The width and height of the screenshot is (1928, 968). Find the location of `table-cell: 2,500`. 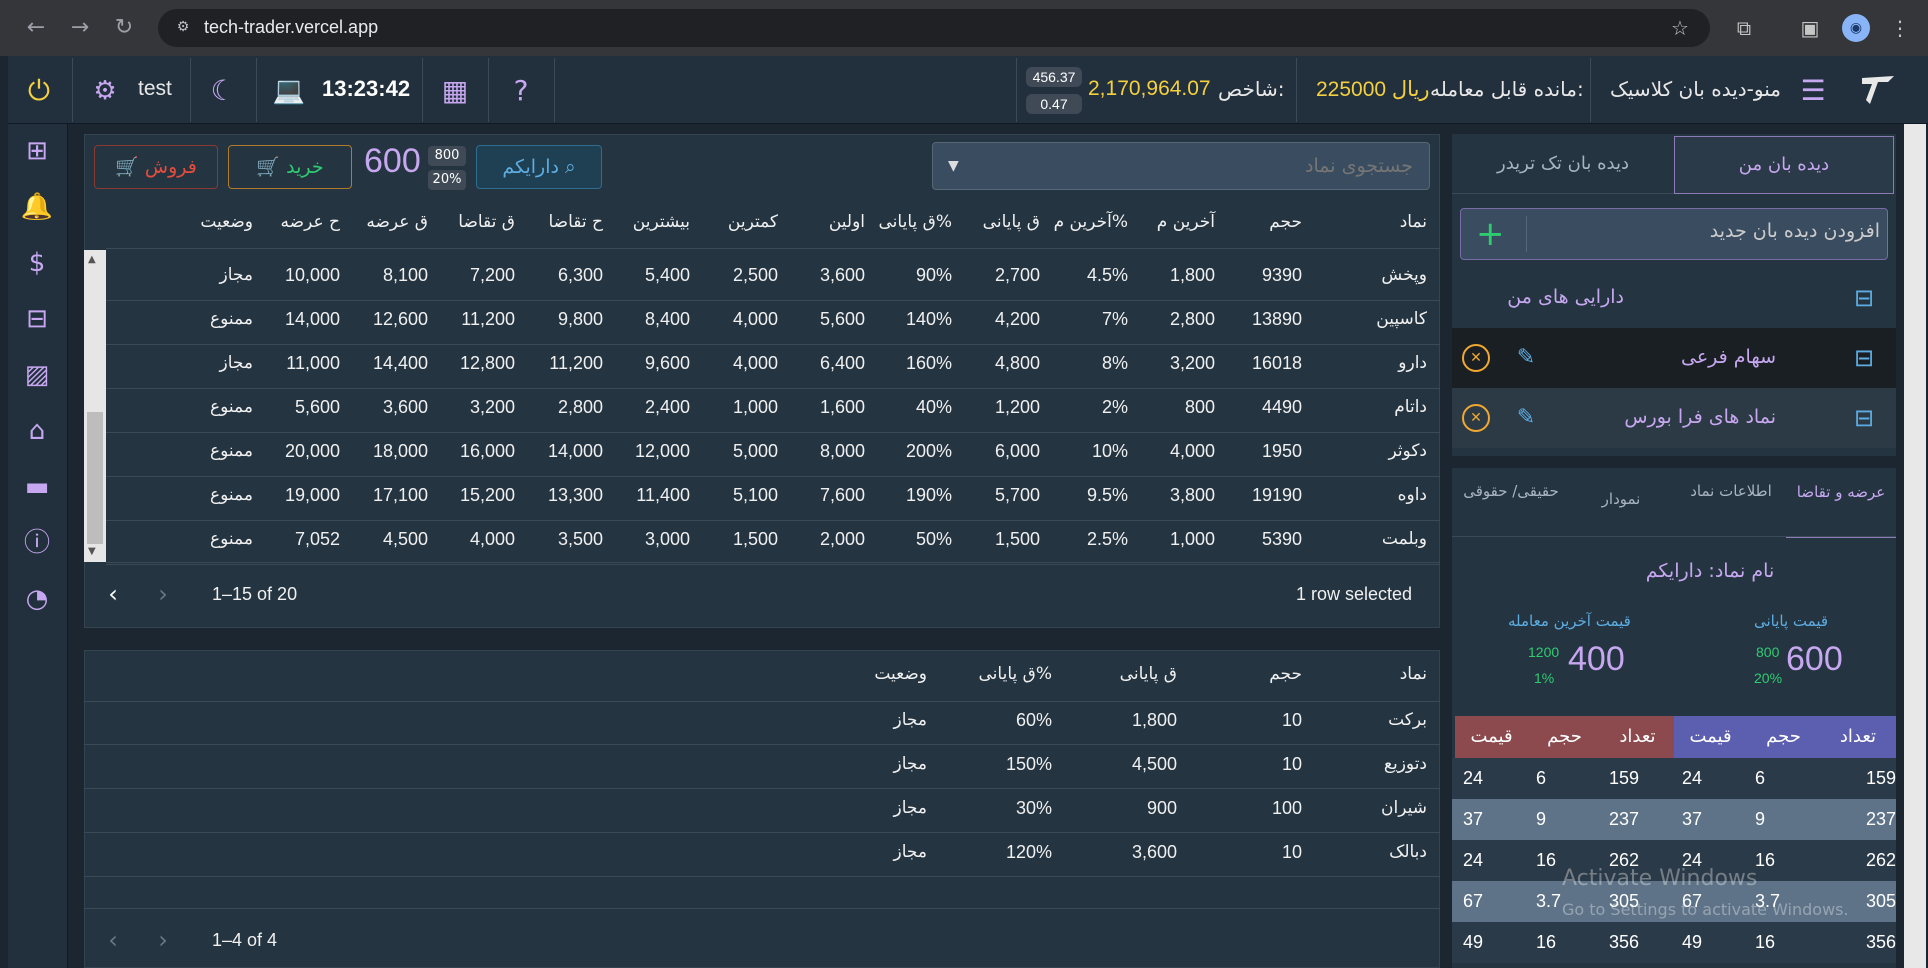

table-cell: 2,500 is located at coordinates (755, 275).